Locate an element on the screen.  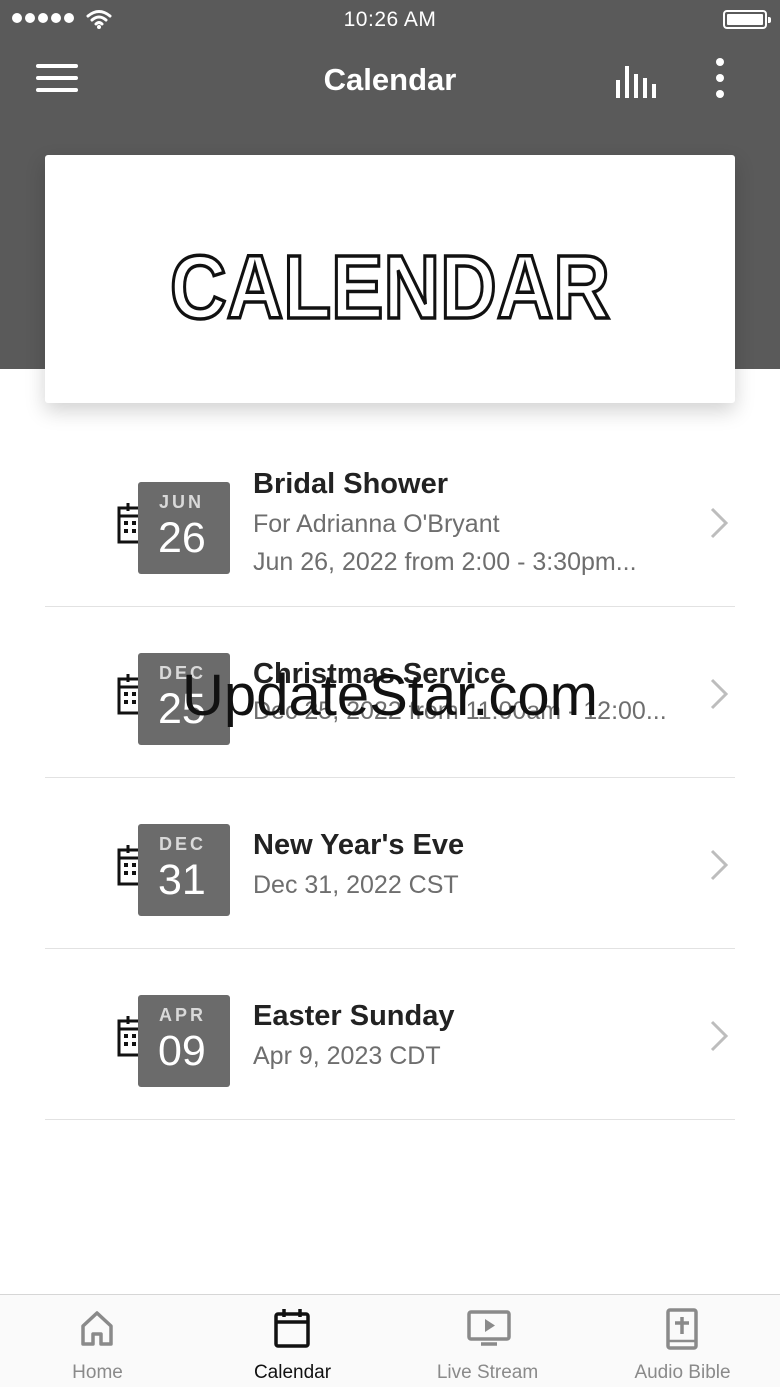
date-day: 09 is located at coordinates (182, 1051).